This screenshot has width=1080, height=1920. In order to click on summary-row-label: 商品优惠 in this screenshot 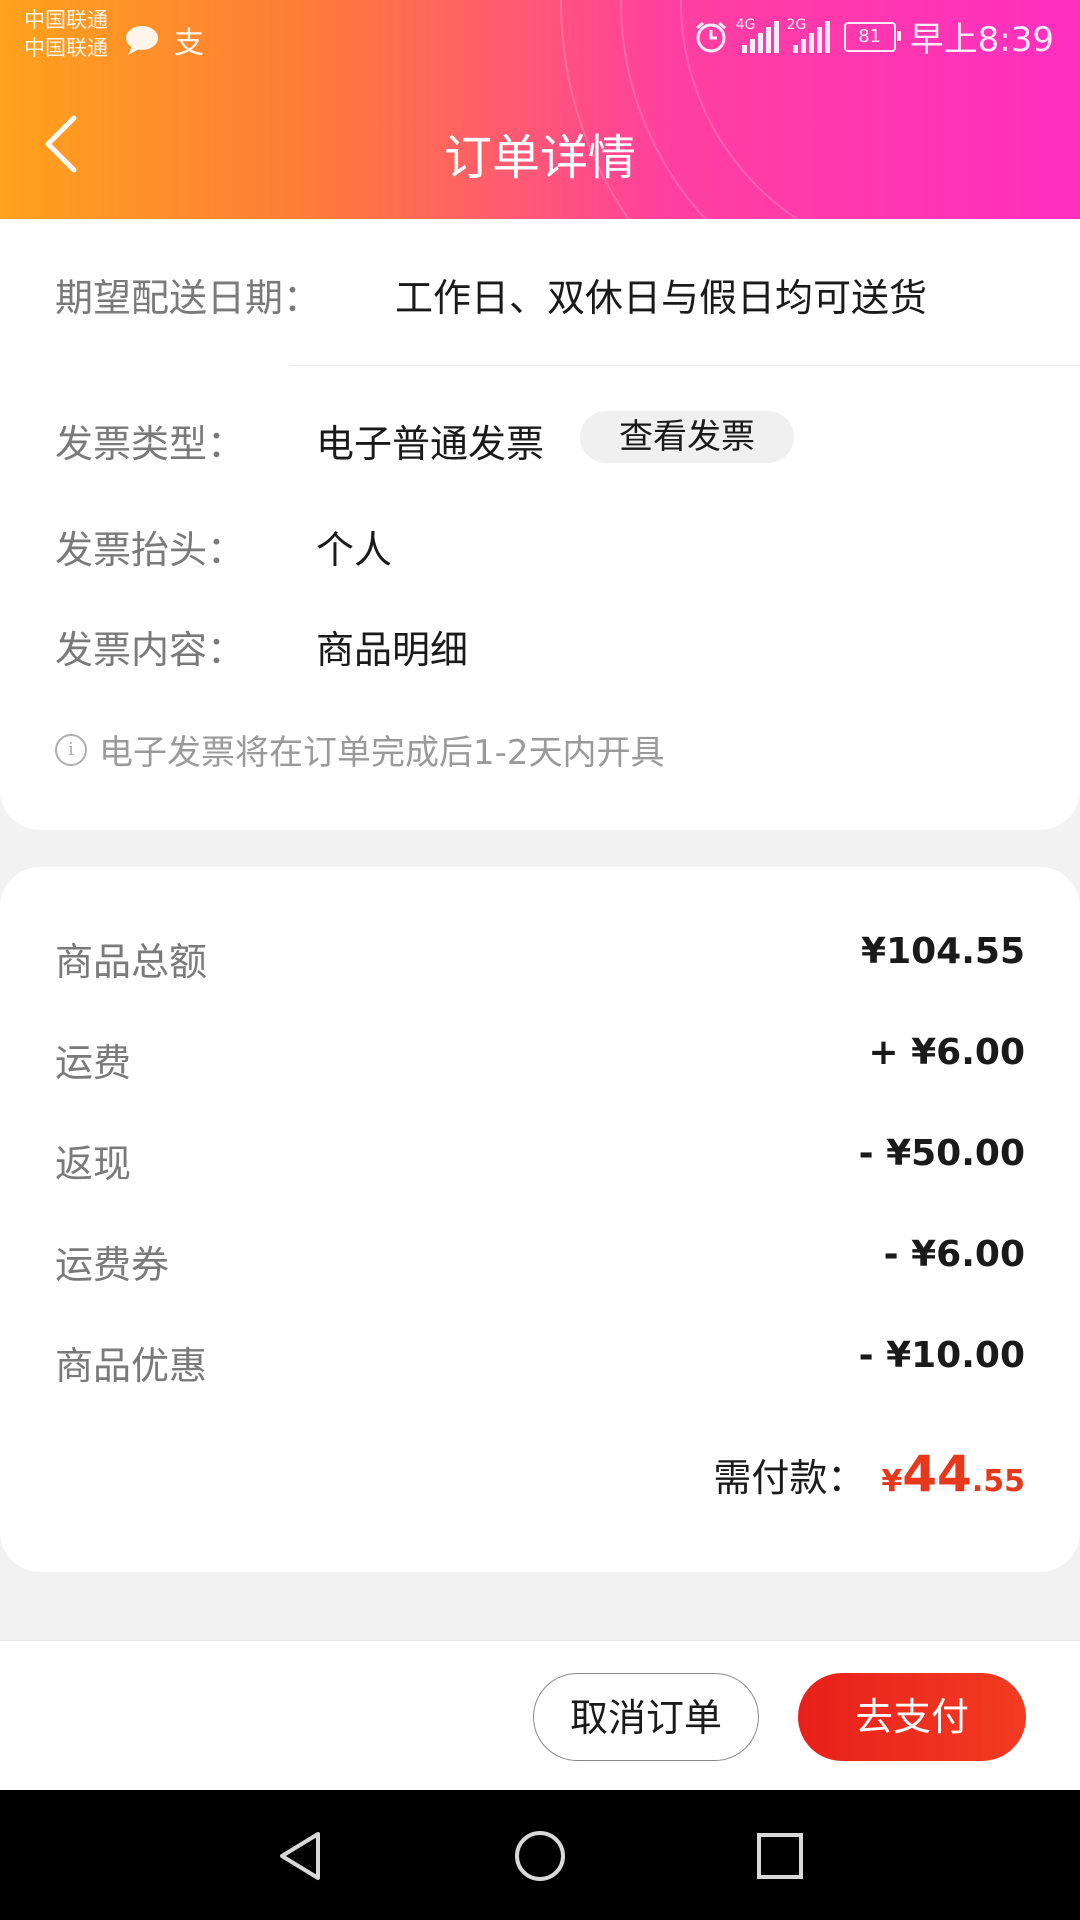, I will do `click(131, 1366)`.